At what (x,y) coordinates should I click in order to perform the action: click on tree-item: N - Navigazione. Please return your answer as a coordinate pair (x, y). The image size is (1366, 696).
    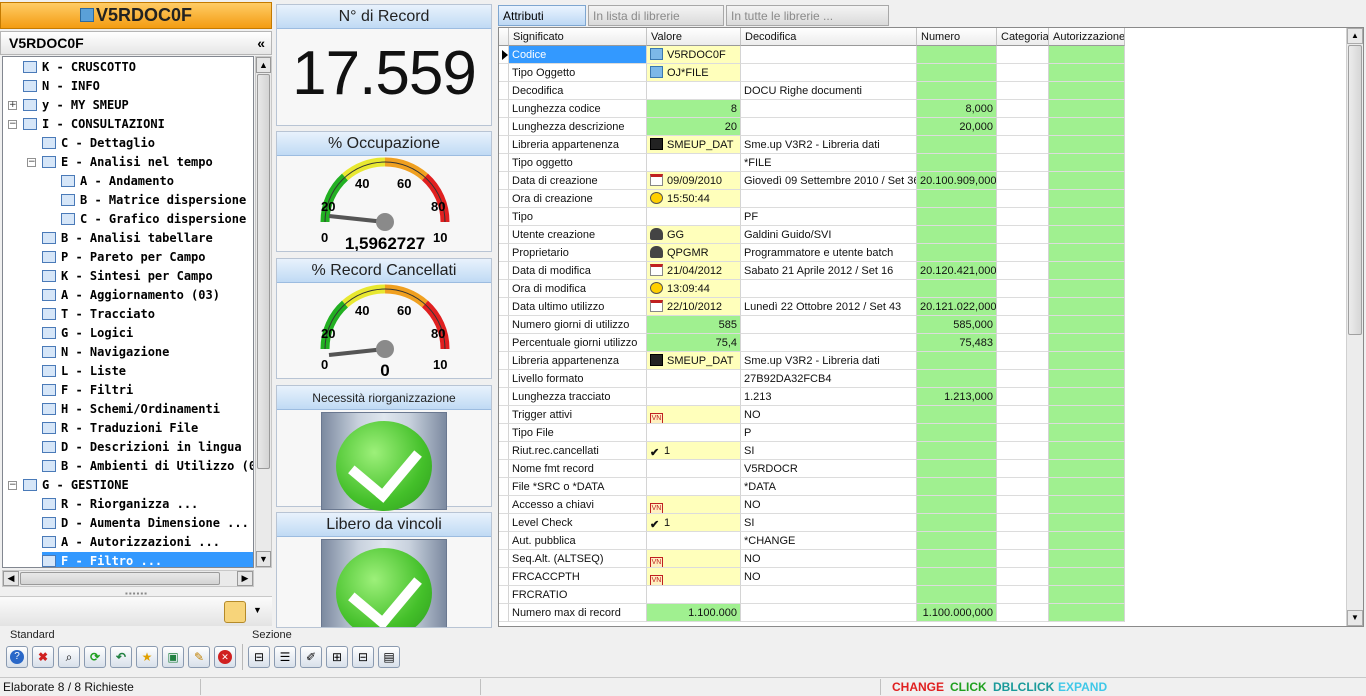
    Looking at the image, I should click on (105, 352).